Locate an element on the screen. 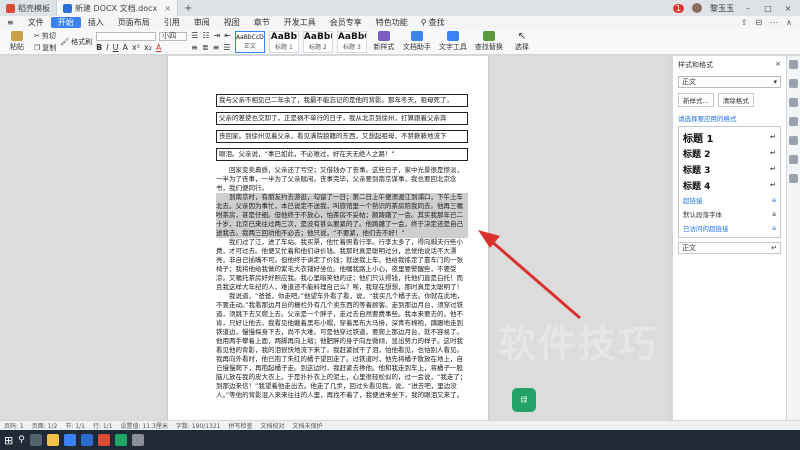 This screenshot has height=450, width=800. menu-view: 视图 is located at coordinates (232, 22).